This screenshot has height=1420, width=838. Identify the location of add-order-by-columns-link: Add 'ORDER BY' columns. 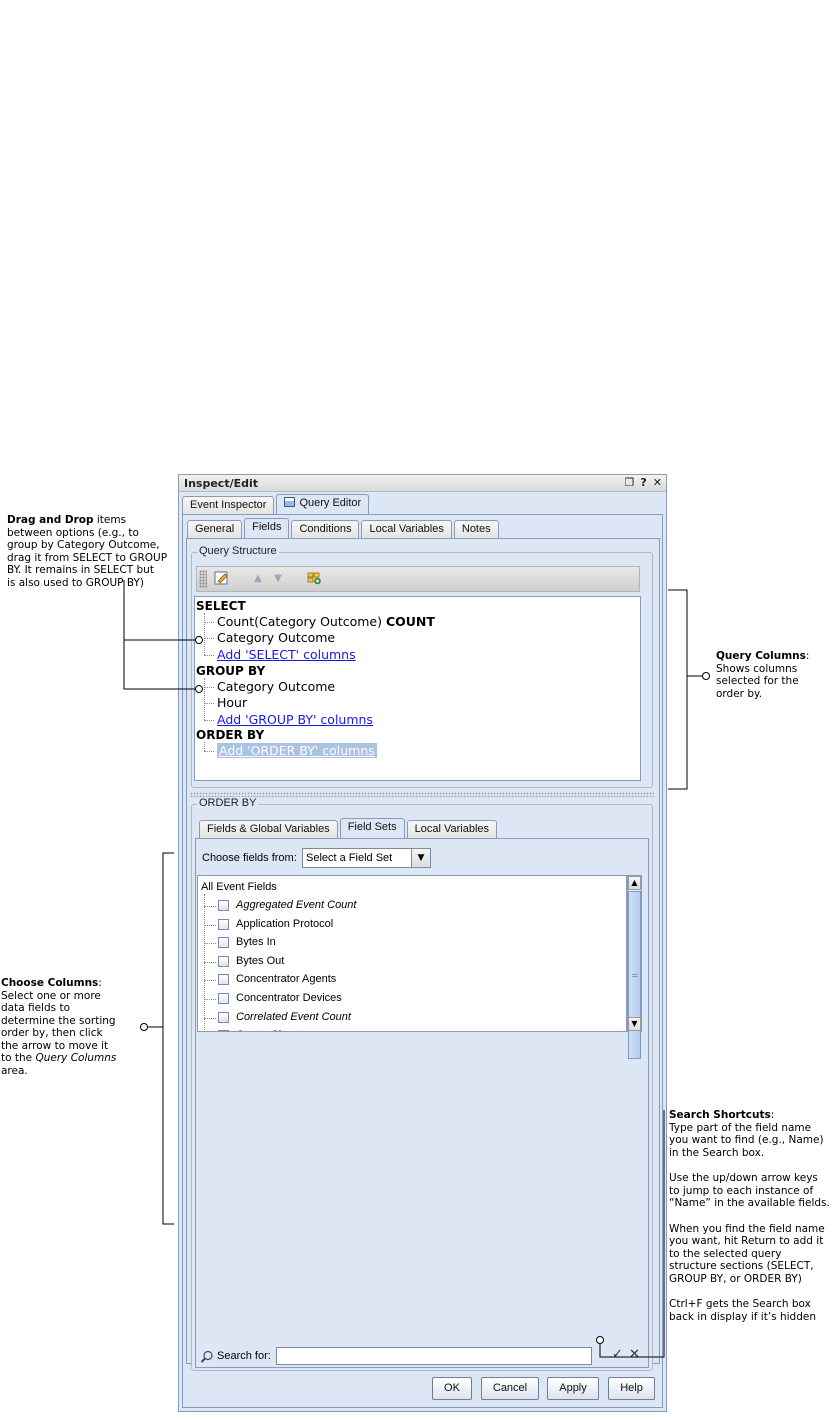
(297, 750).